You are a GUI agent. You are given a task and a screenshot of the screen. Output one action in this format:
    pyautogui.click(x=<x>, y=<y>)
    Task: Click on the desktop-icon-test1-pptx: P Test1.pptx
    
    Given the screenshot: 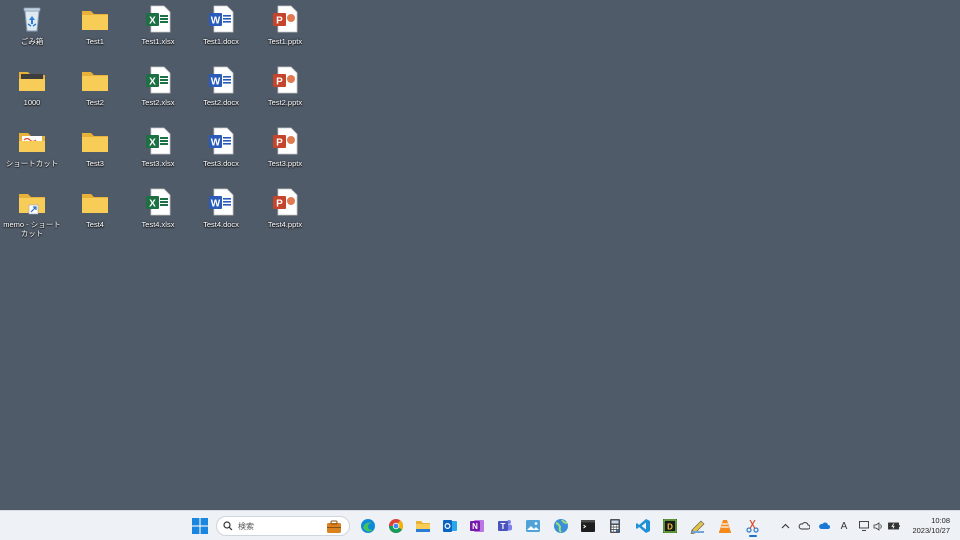 What is the action you would take?
    pyautogui.click(x=285, y=25)
    